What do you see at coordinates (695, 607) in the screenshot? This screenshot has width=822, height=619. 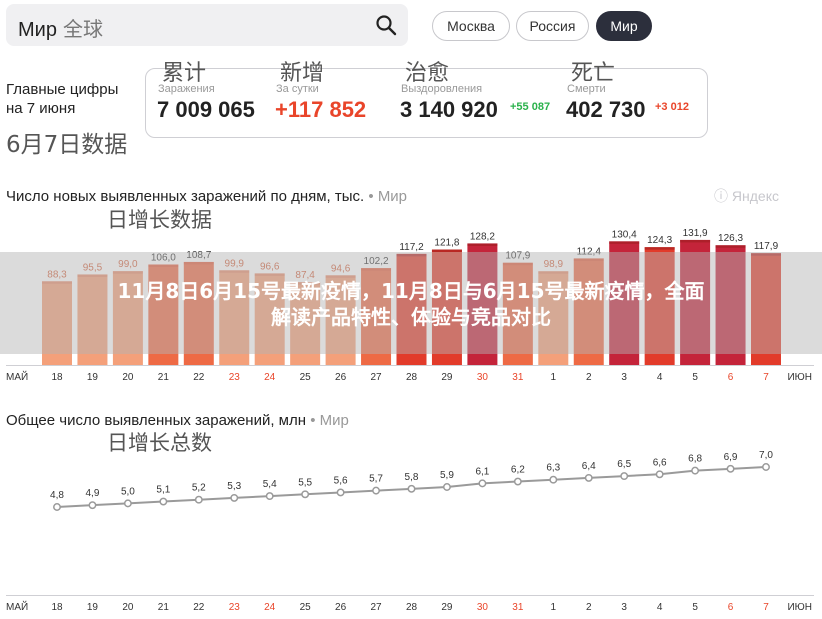 I see `x-tick-label: 5` at bounding box center [695, 607].